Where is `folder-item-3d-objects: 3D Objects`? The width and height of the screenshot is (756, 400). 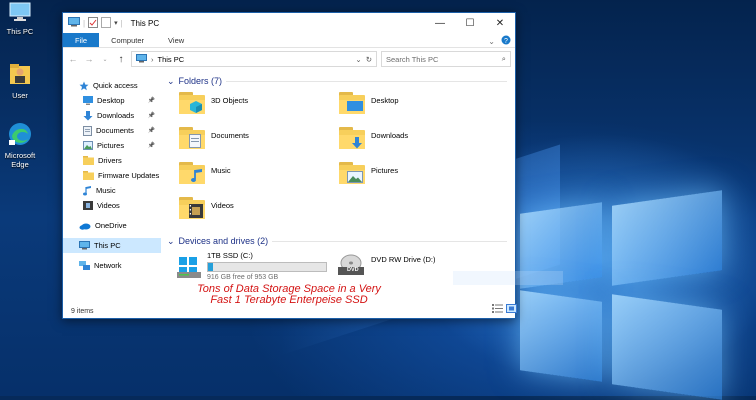
folder-item-3d-objects: 3D Objects is located at coordinates (213, 103).